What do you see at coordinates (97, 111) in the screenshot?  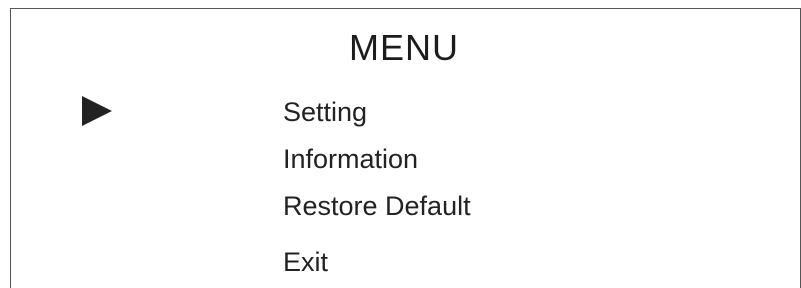 I see `triangle-right-icon` at bounding box center [97, 111].